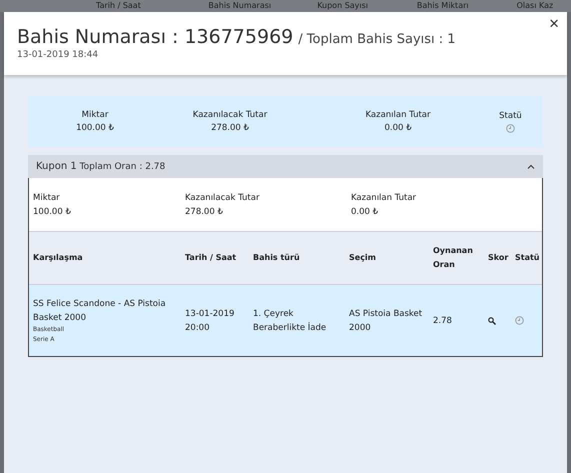  Describe the element at coordinates (285, 166) in the screenshot. I see `coupon-header: Kupon 1 Toplam Oran : 2.78` at that location.